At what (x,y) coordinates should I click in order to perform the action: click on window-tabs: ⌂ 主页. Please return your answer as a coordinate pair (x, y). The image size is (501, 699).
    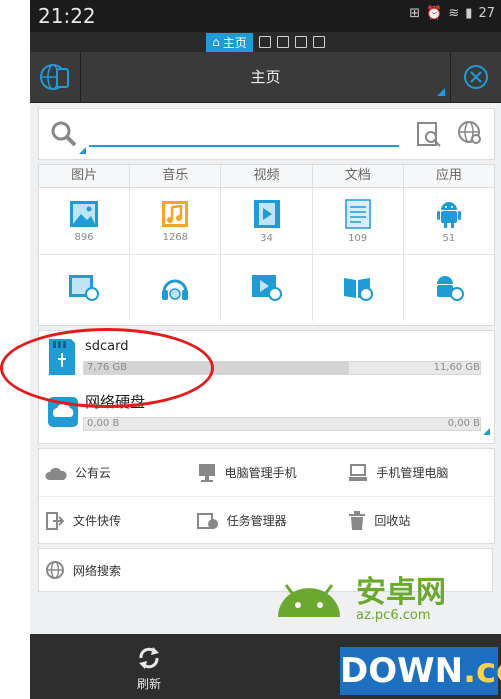
    Looking at the image, I should click on (265, 42).